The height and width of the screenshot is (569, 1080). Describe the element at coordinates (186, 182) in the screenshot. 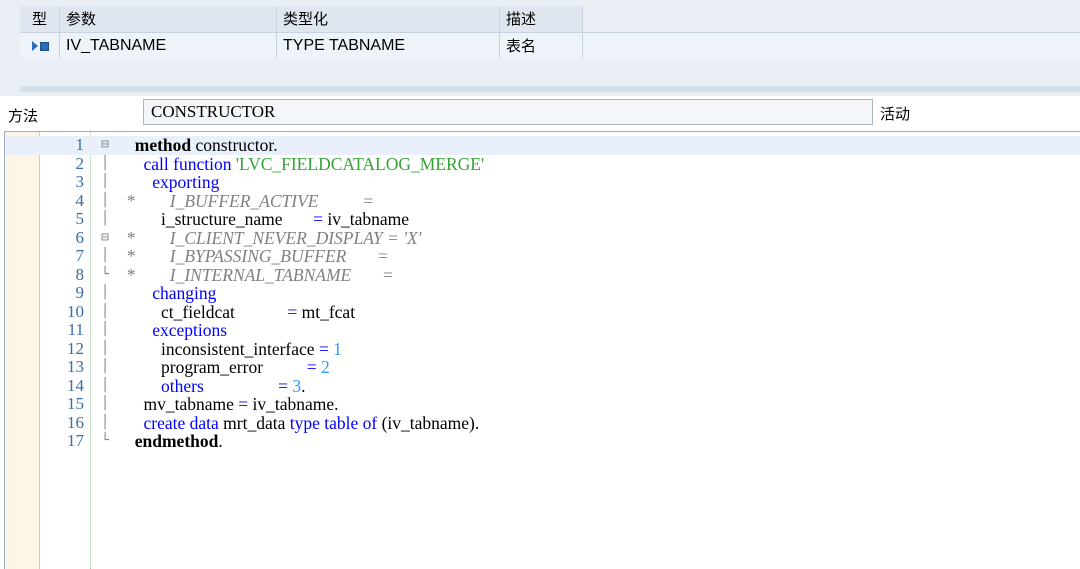

I see `code-token: exporting` at that location.